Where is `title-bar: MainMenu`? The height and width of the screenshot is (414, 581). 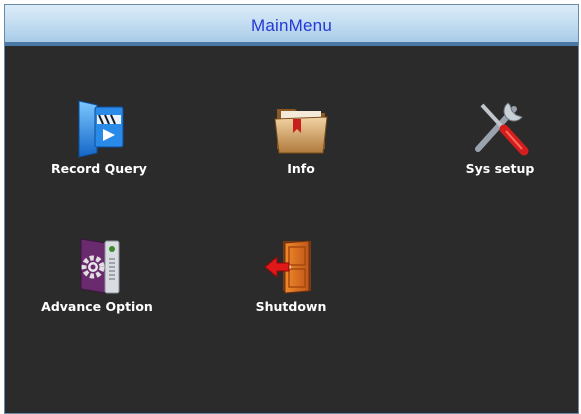 title-bar: MainMenu is located at coordinates (291, 25).